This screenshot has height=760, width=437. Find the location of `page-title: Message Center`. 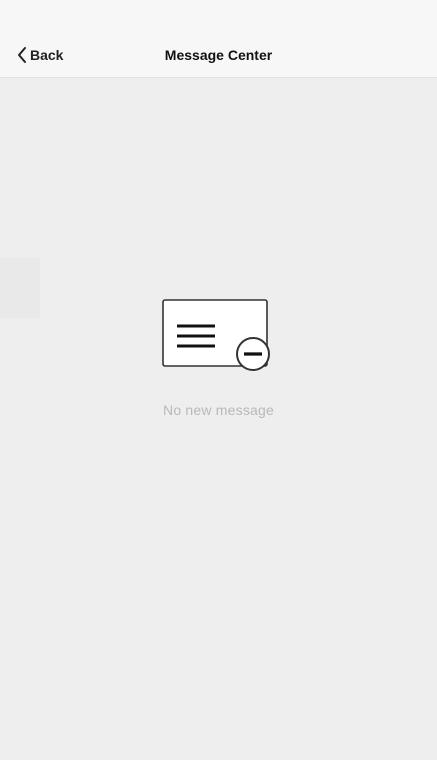

page-title: Message Center is located at coordinates (218, 55).